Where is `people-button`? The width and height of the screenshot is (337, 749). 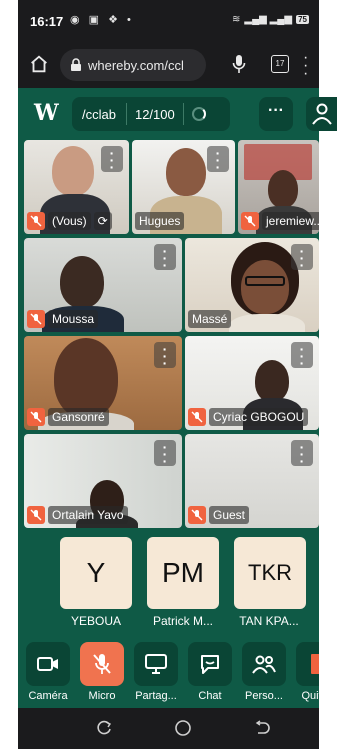 people-button is located at coordinates (264, 664).